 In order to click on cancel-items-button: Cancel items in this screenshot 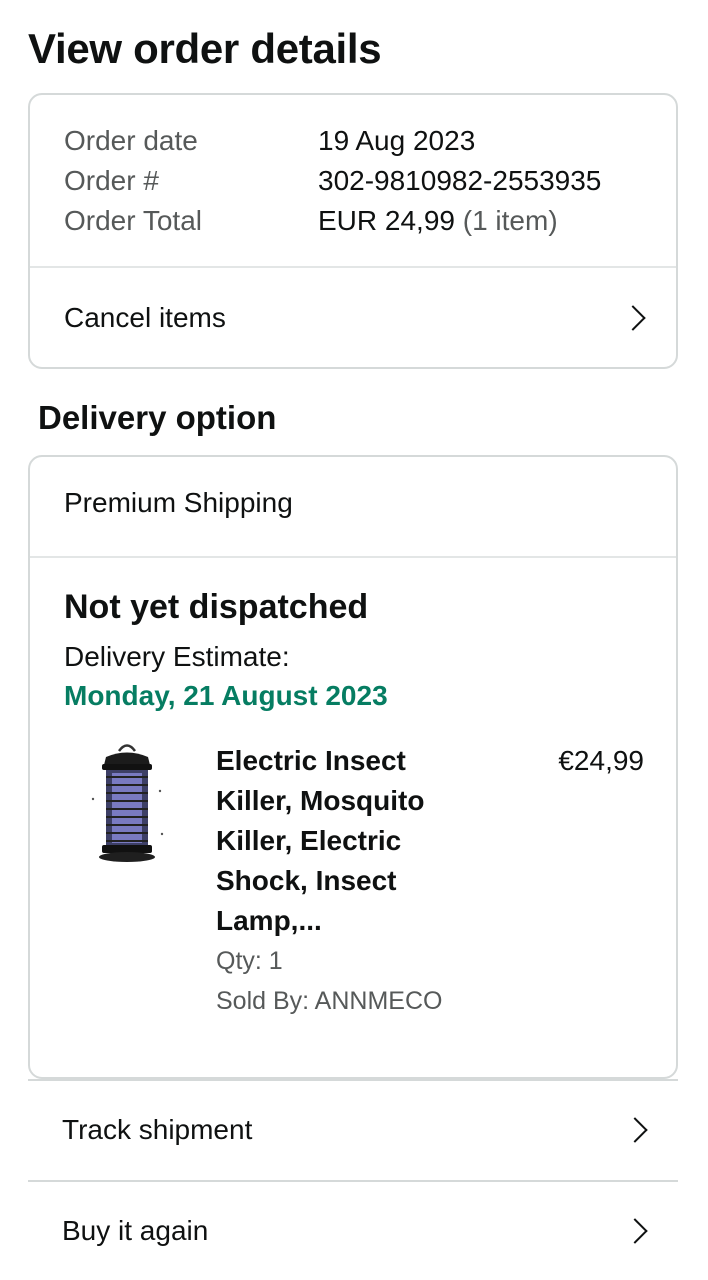, I will do `click(353, 317)`.